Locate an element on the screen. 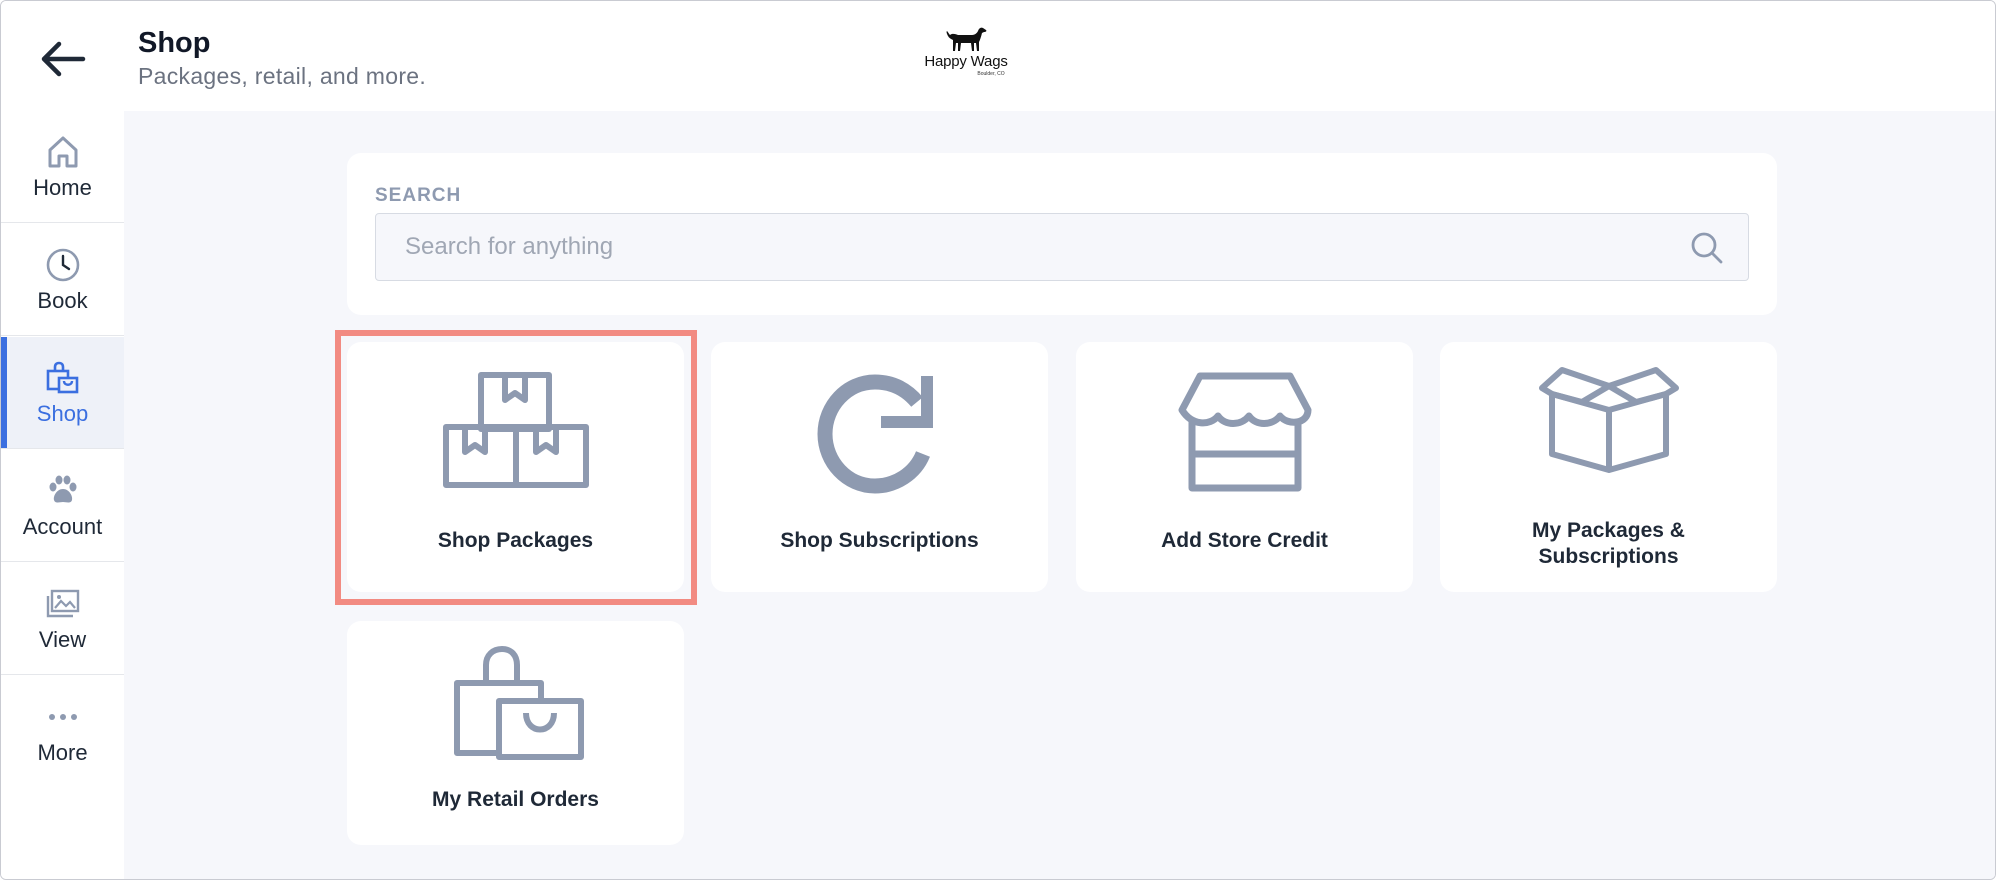 This screenshot has width=1996, height=880. sidebar-item-account: Account is located at coordinates (62, 506).